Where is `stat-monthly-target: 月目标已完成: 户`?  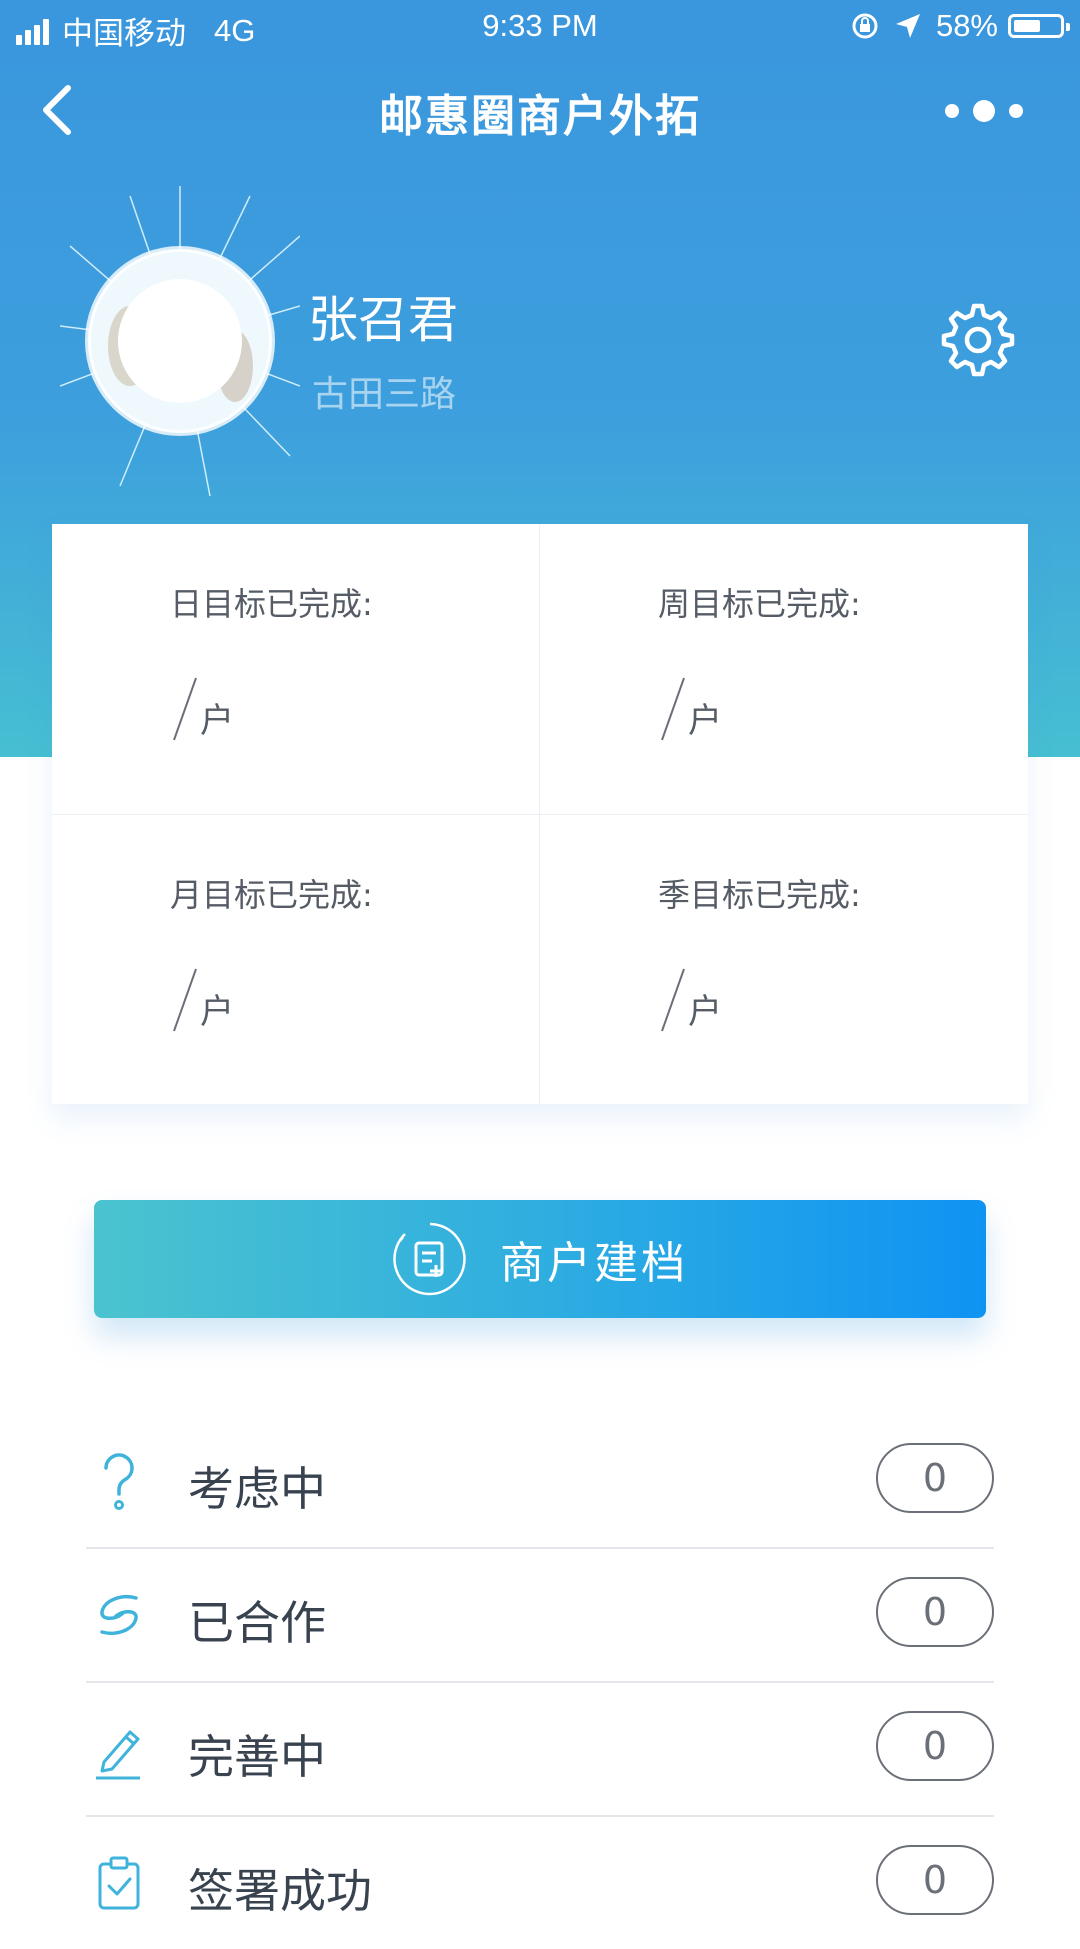 stat-monthly-target: 月目标已完成: 户 is located at coordinates (295, 960).